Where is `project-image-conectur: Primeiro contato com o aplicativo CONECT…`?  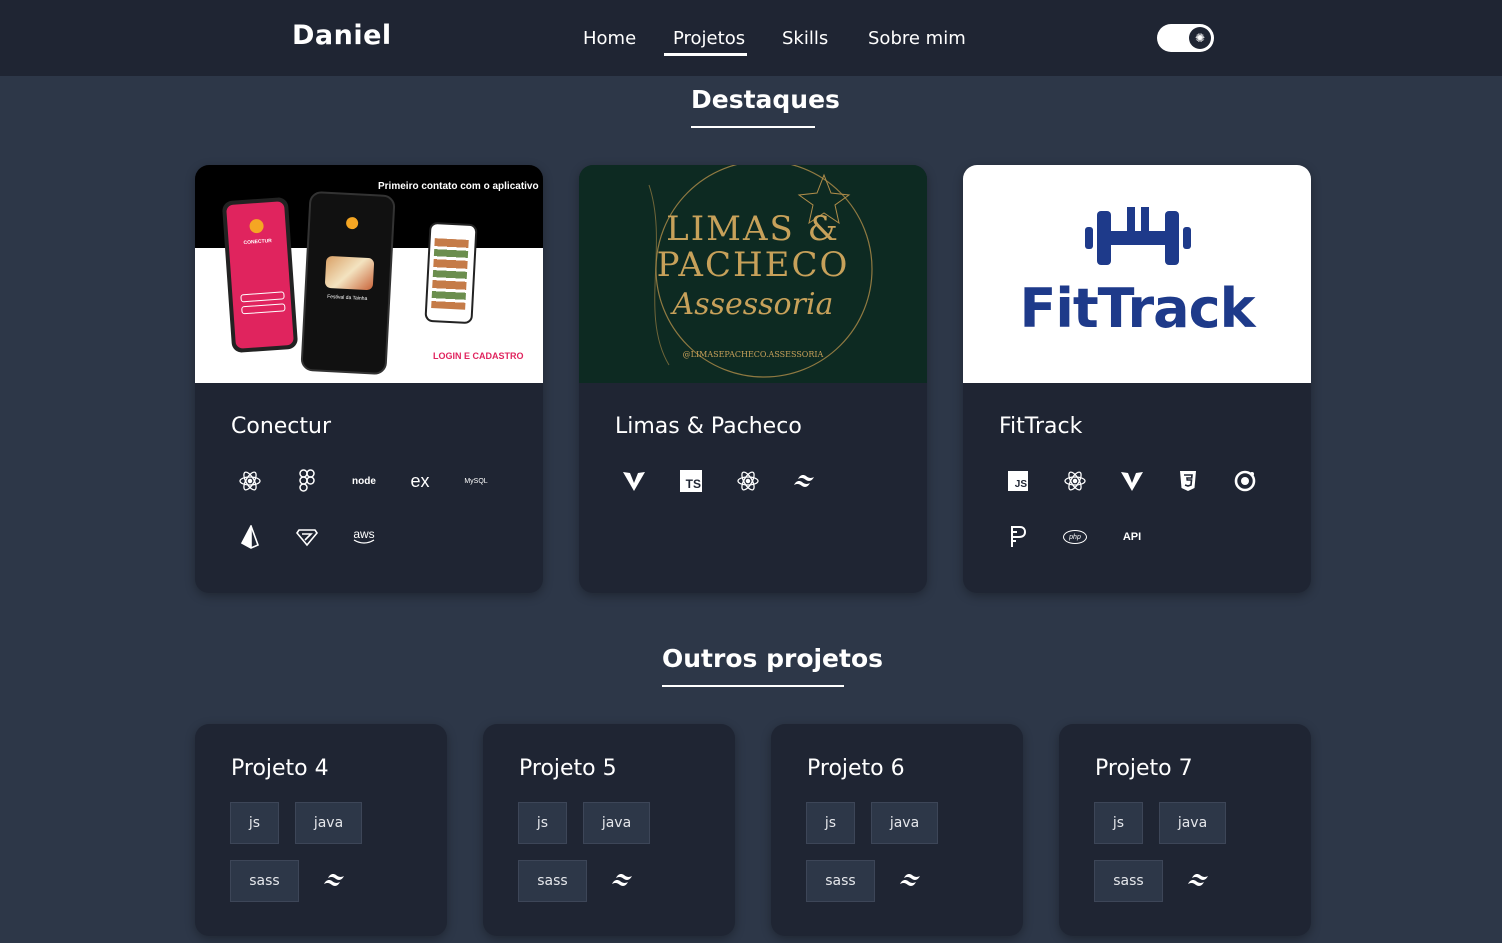 project-image-conectur: Primeiro contato com o aplicativo CONECT… is located at coordinates (369, 274).